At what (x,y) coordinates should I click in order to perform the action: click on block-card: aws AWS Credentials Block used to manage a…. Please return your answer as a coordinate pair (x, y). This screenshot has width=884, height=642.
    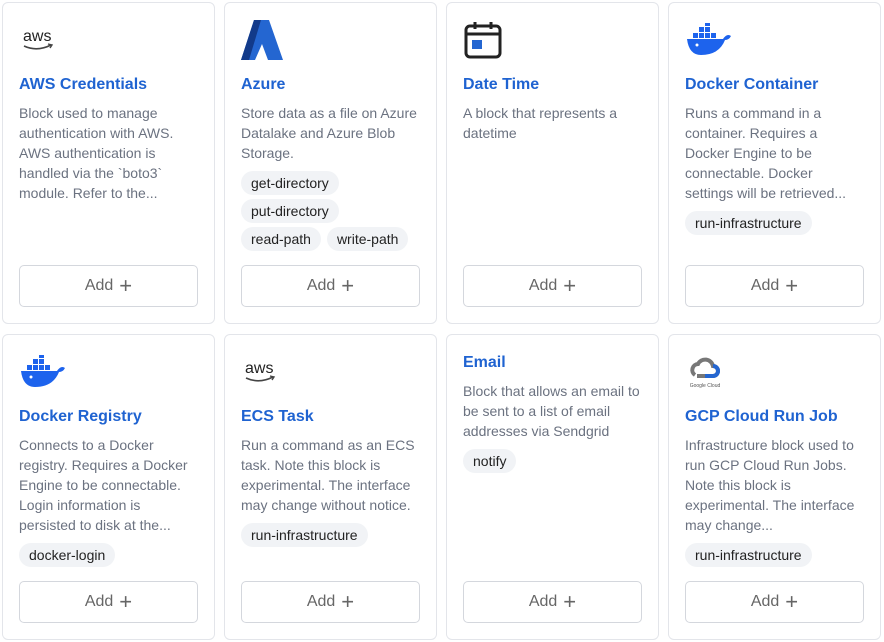
    Looking at the image, I should click on (108, 163).